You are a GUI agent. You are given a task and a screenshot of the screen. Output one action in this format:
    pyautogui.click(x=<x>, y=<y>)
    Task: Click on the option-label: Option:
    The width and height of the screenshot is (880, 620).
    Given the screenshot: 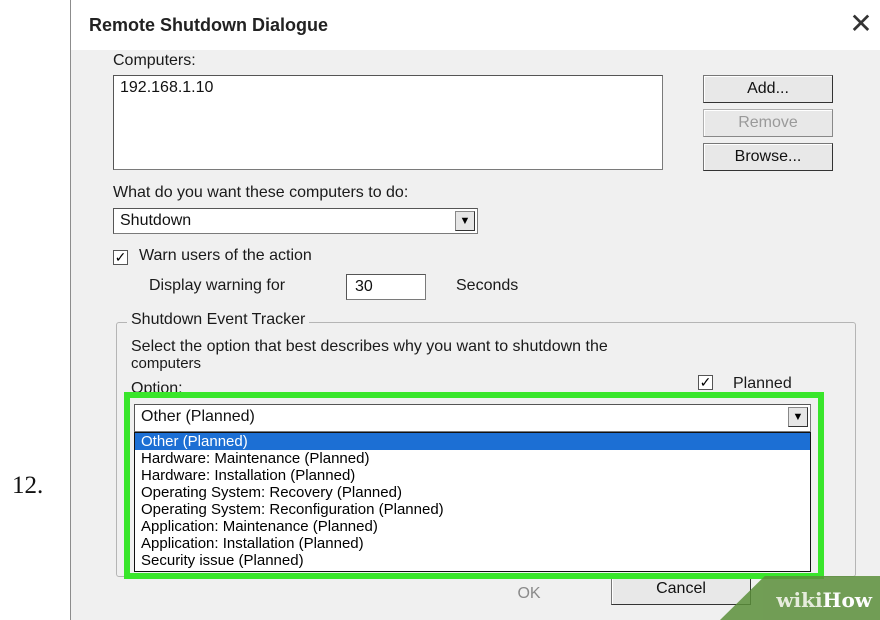 What is the action you would take?
    pyautogui.click(x=157, y=386)
    